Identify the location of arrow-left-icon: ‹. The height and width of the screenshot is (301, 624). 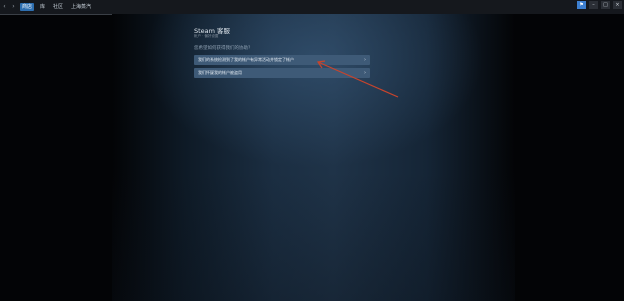
(4, 7).